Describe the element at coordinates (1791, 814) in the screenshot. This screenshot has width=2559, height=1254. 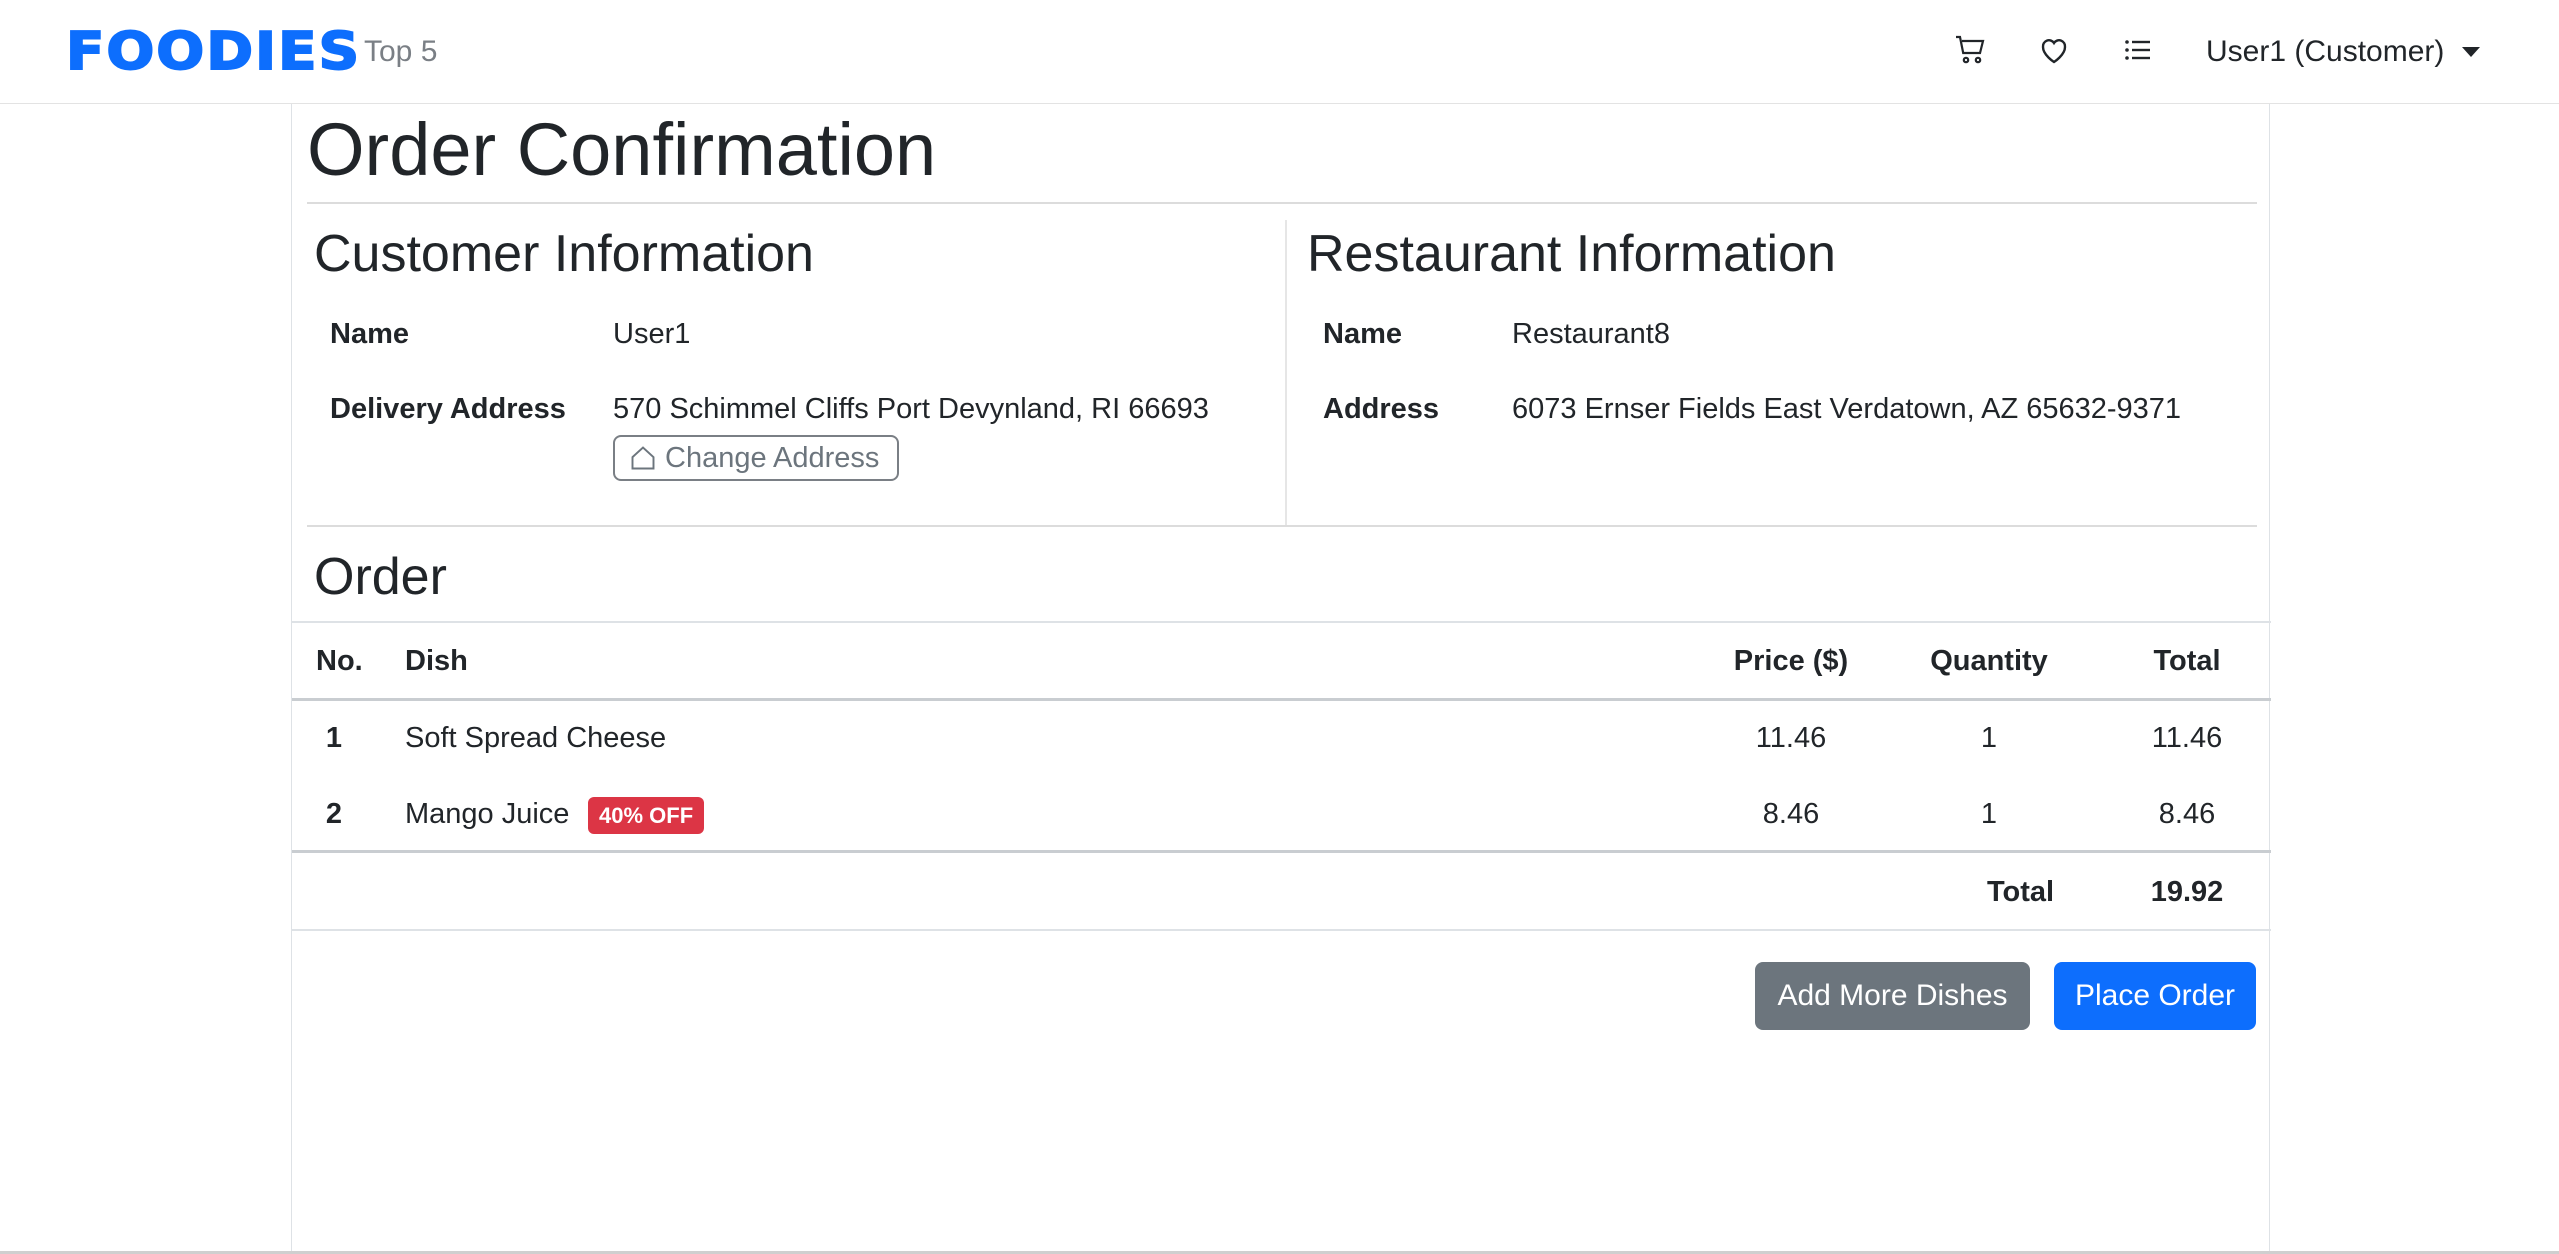
I see `dish-price: 8.46` at that location.